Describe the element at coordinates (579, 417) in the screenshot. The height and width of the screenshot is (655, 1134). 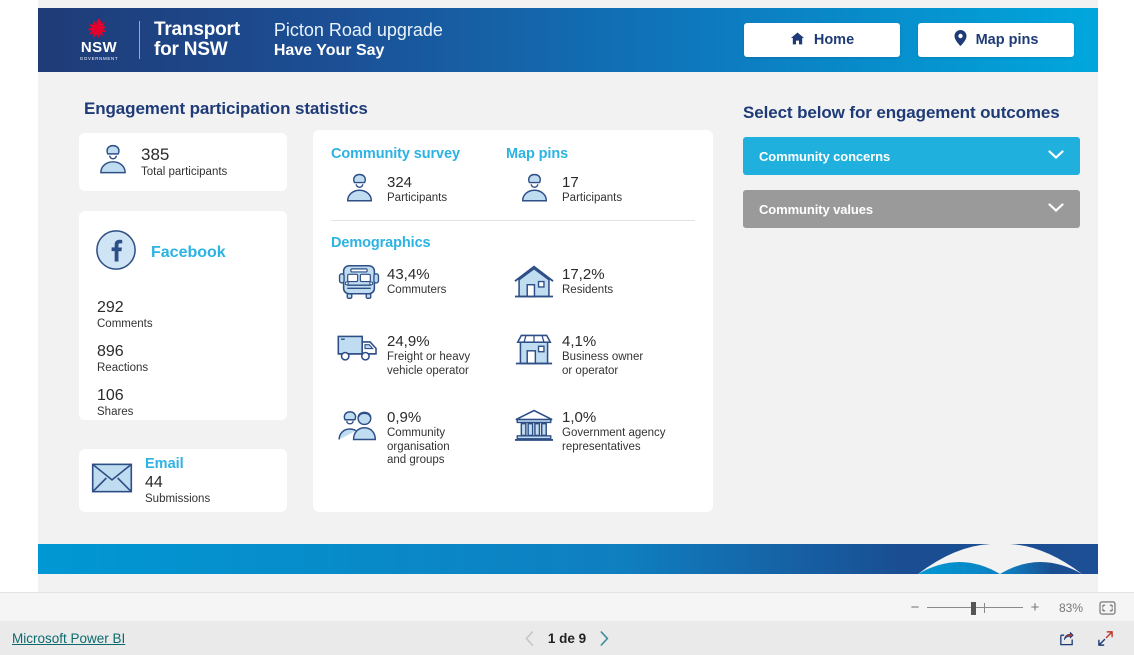
I see `demographic-government-value: 1,0%` at that location.